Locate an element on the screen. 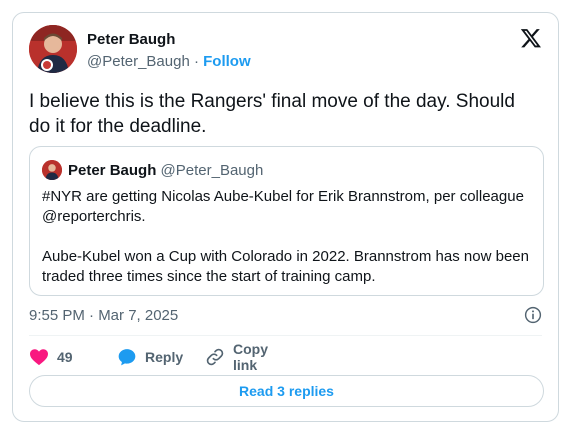 The height and width of the screenshot is (428, 571). like-count: 49 is located at coordinates (65, 357).